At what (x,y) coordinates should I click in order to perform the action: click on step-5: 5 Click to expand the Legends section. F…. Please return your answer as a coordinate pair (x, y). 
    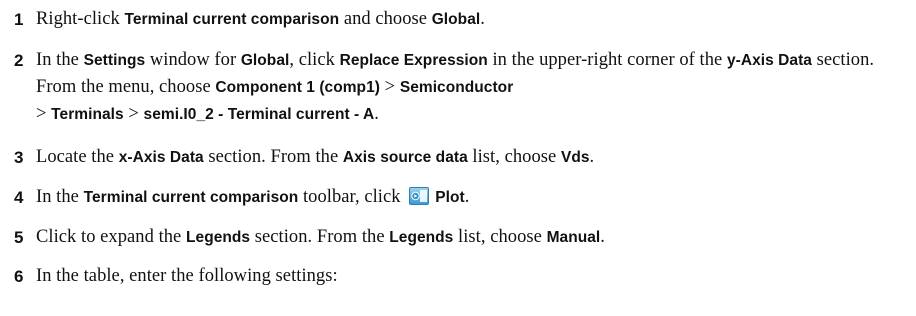
    Looking at the image, I should click on (309, 237).